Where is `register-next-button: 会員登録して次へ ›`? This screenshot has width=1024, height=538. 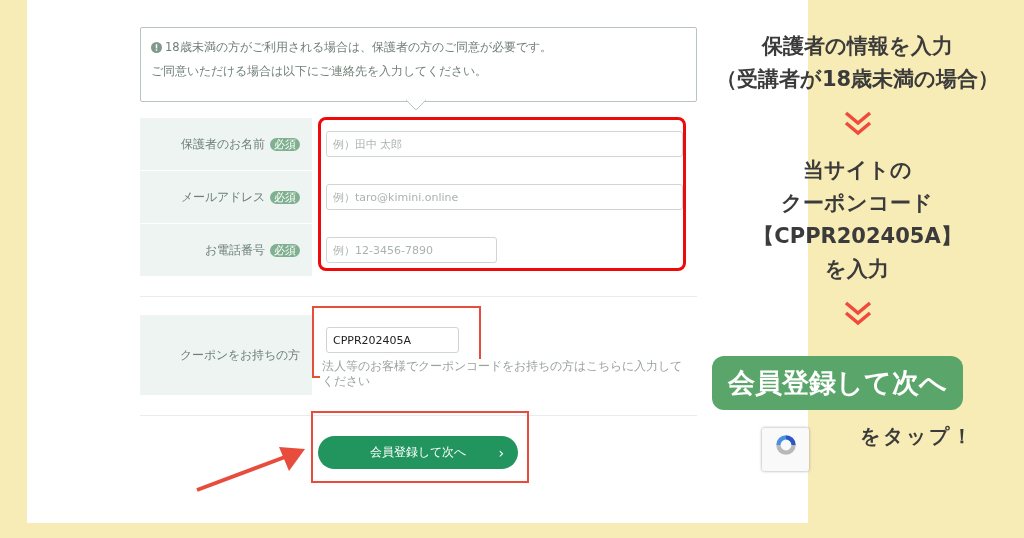
register-next-button: 会員登録して次へ › is located at coordinates (418, 452).